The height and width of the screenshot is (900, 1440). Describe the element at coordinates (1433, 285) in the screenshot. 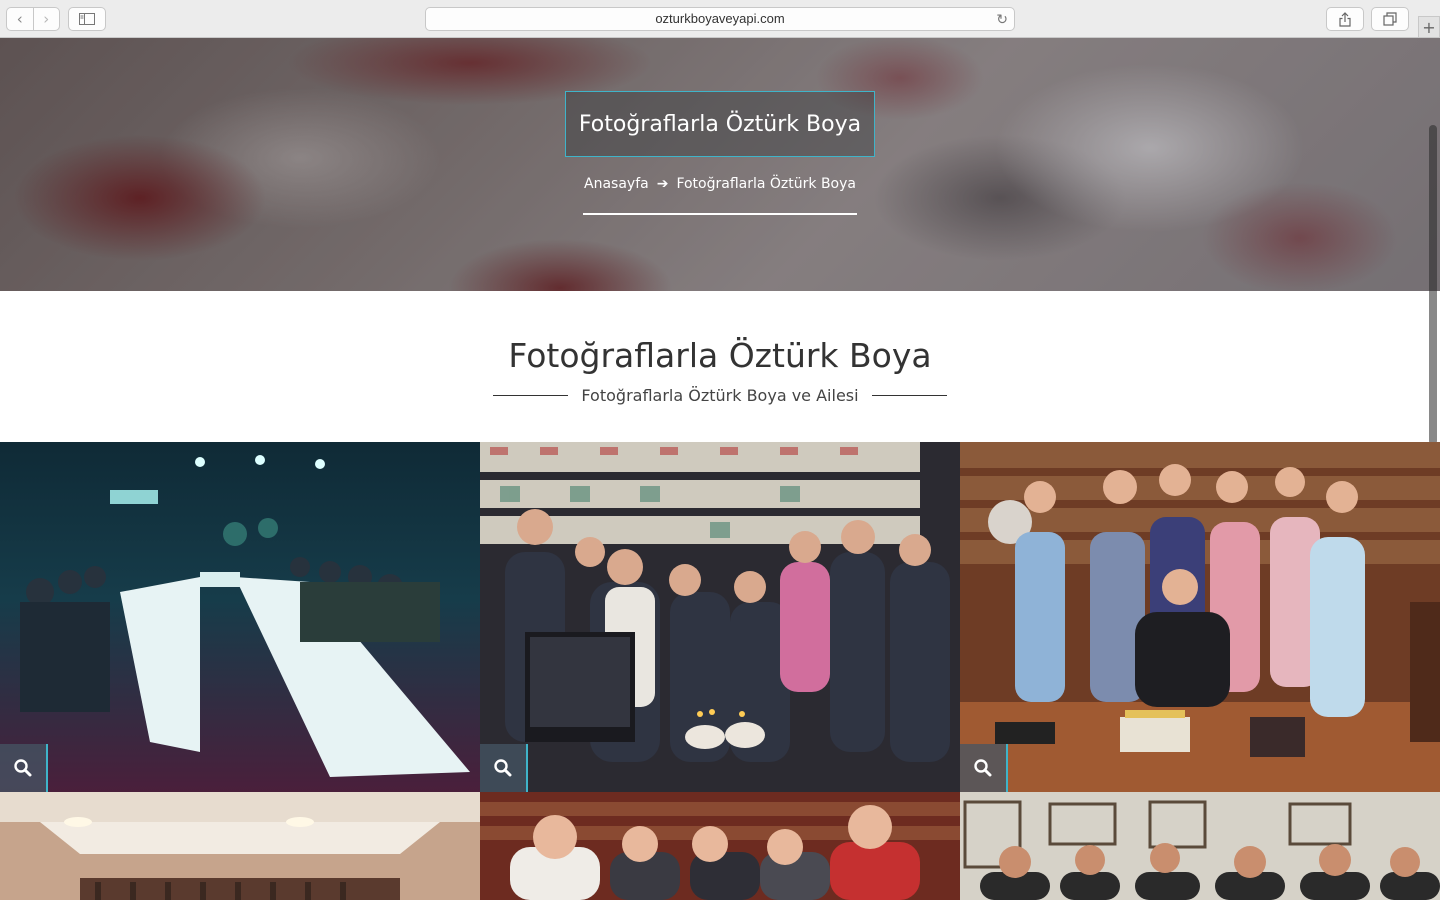

I see `scrollbar` at that location.